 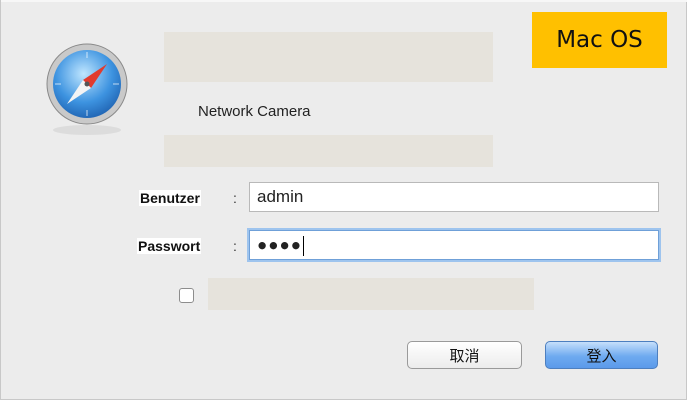 I want to click on password-value: ●●●●, so click(x=280, y=245).